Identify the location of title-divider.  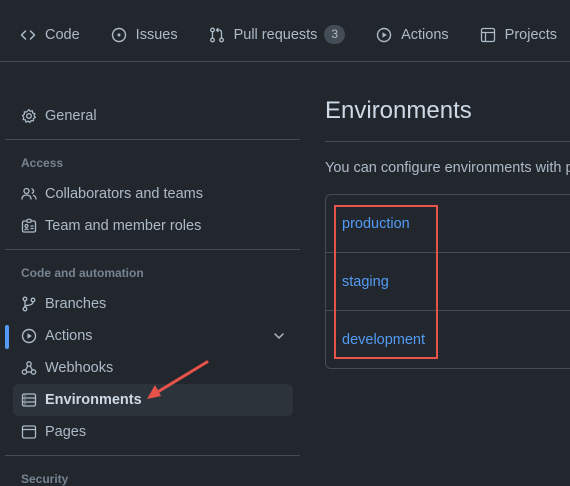
(447, 141).